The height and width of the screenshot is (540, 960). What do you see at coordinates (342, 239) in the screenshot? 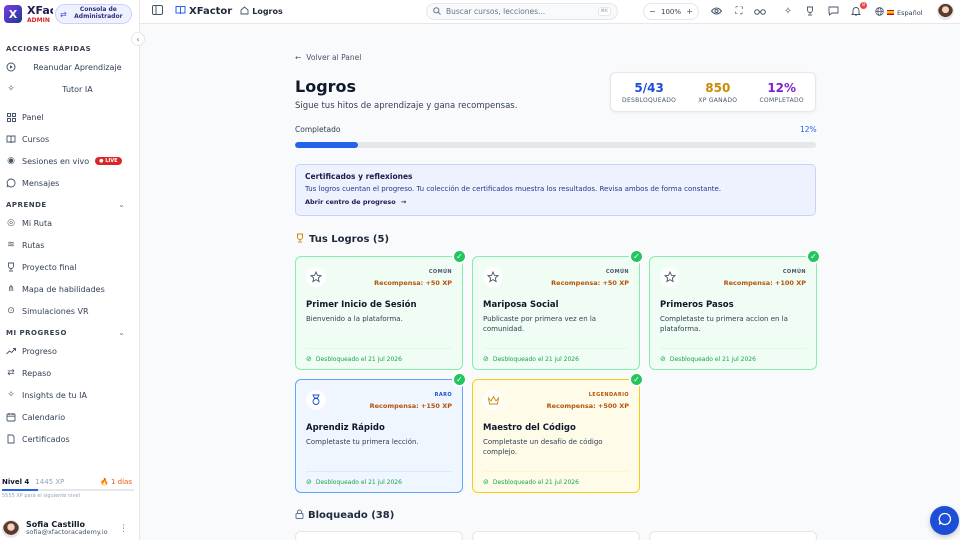
I see `unlocked-section-title: Tus Logros (5)` at bounding box center [342, 239].